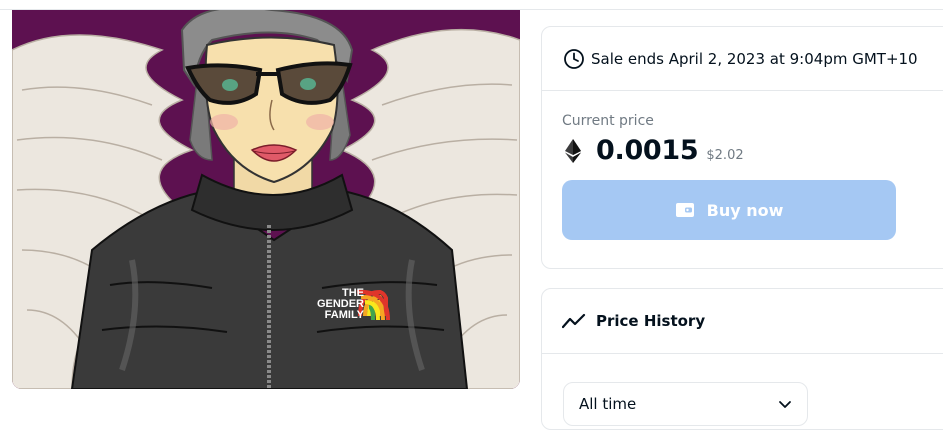 The width and height of the screenshot is (943, 430). What do you see at coordinates (742, 321) in the screenshot?
I see `price-history-header: Price History` at bounding box center [742, 321].